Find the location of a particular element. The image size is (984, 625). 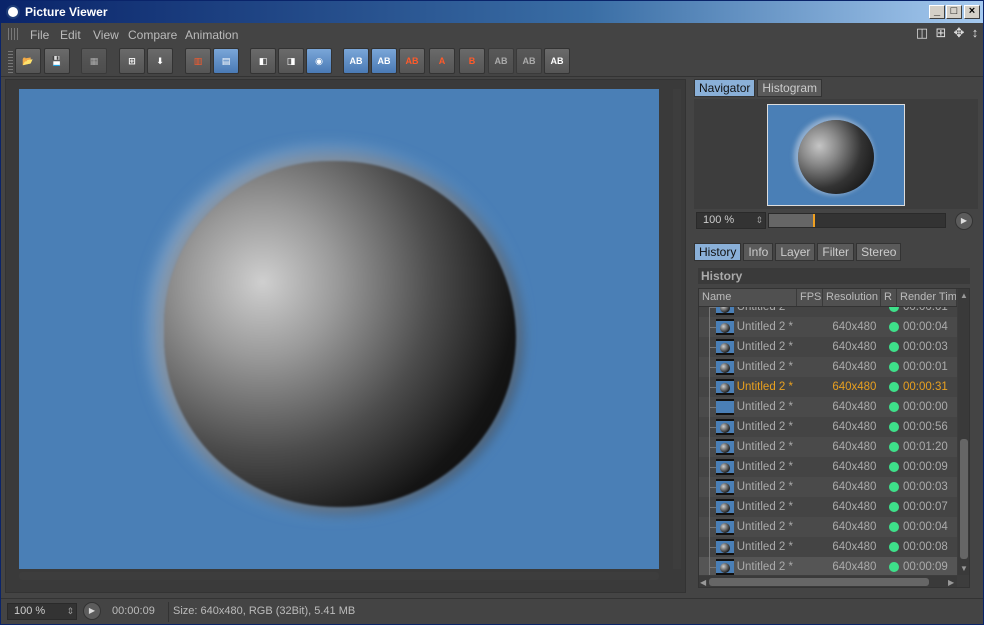

view-a-button: ◧ is located at coordinates (263, 61).